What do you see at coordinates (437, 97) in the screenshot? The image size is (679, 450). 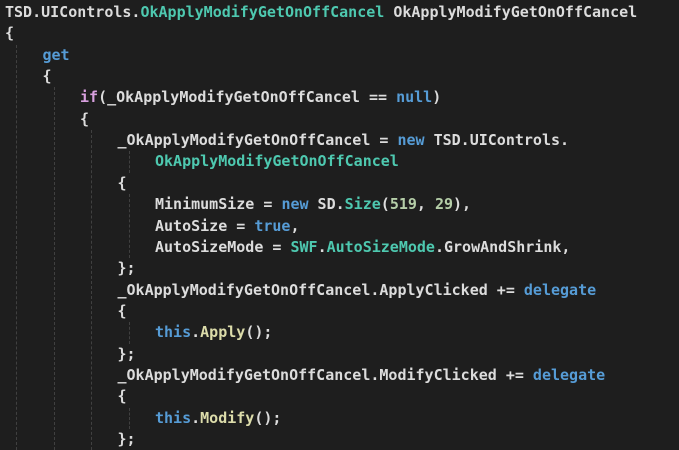 I see `code-token: )` at bounding box center [437, 97].